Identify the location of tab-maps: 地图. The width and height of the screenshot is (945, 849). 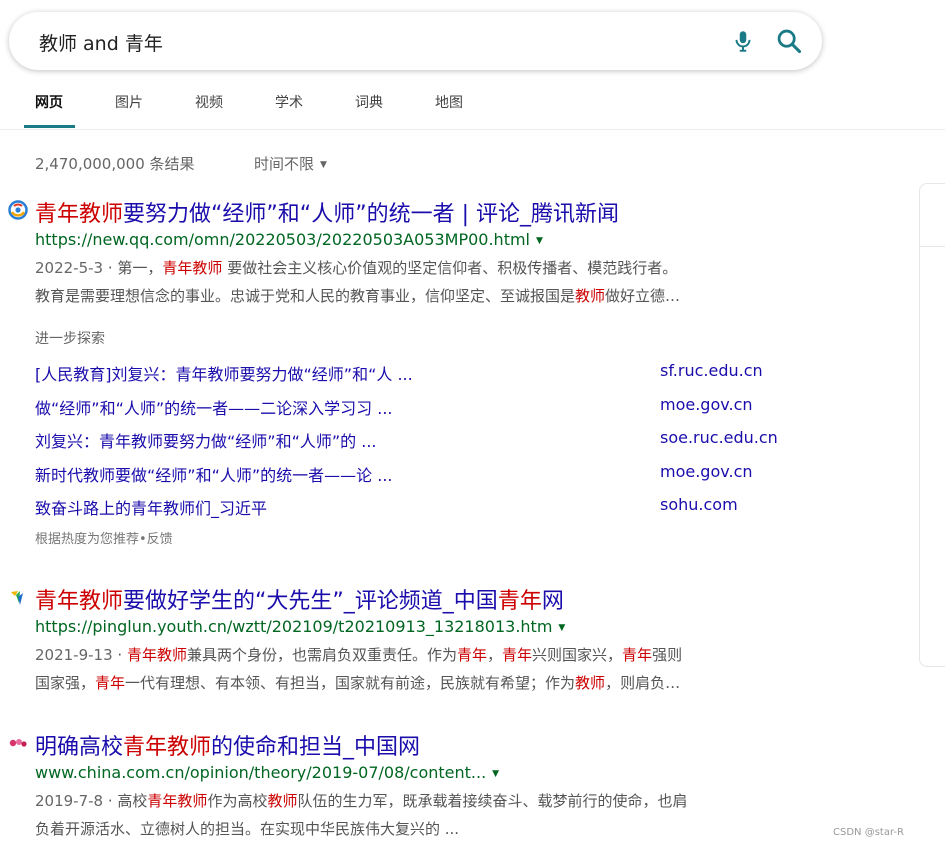
(449, 109).